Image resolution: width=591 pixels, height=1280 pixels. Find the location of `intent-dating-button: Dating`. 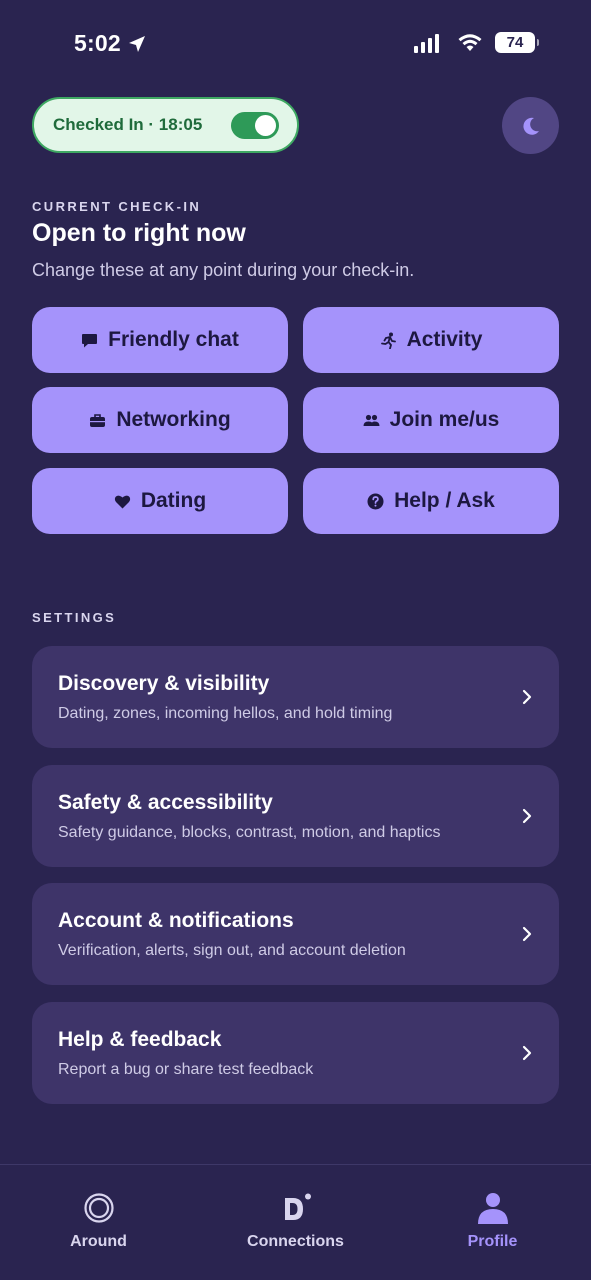

intent-dating-button: Dating is located at coordinates (160, 501).